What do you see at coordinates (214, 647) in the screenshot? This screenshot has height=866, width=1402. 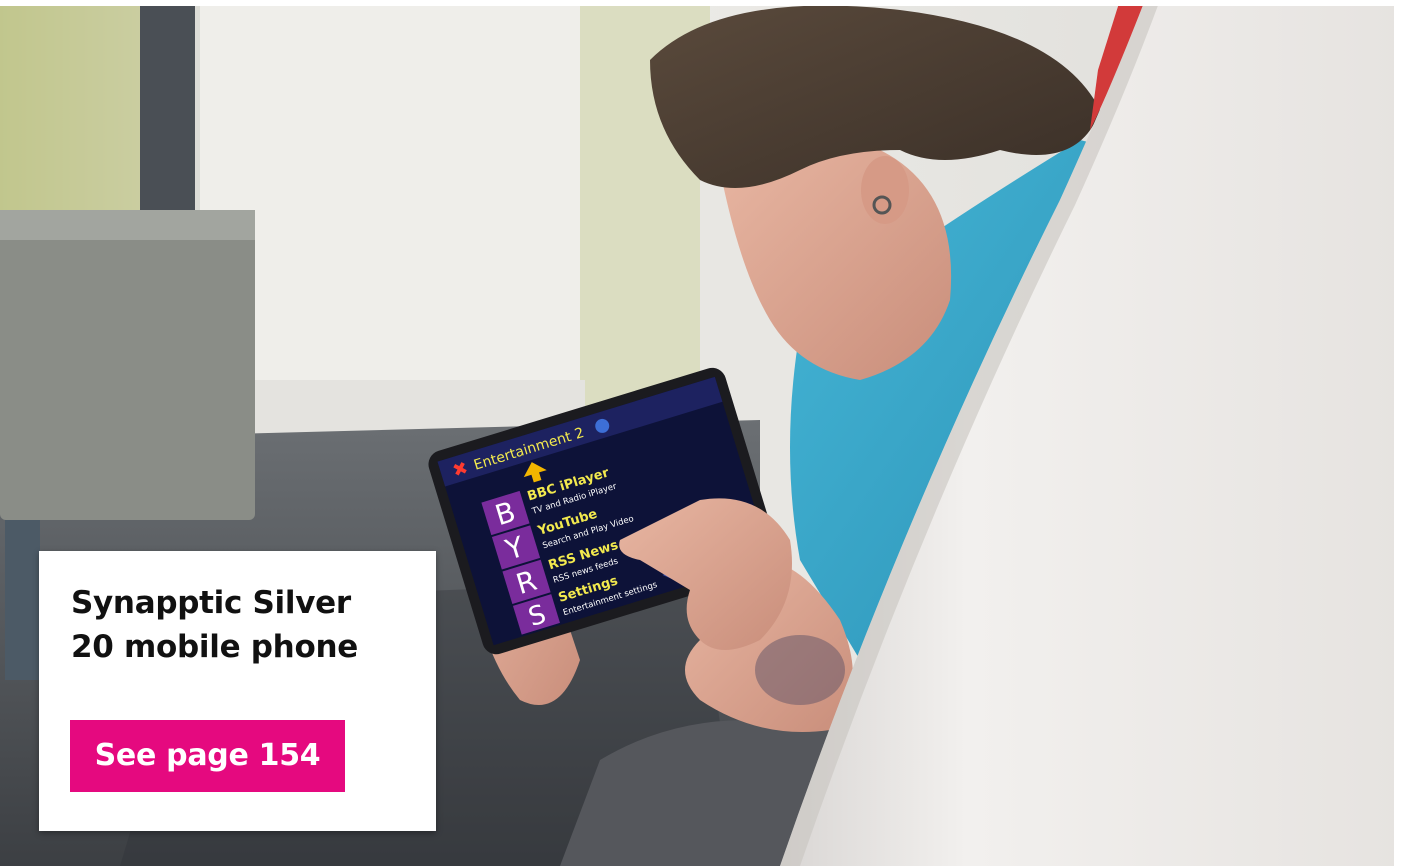 I see `card-title-line: 20 mobile phone` at bounding box center [214, 647].